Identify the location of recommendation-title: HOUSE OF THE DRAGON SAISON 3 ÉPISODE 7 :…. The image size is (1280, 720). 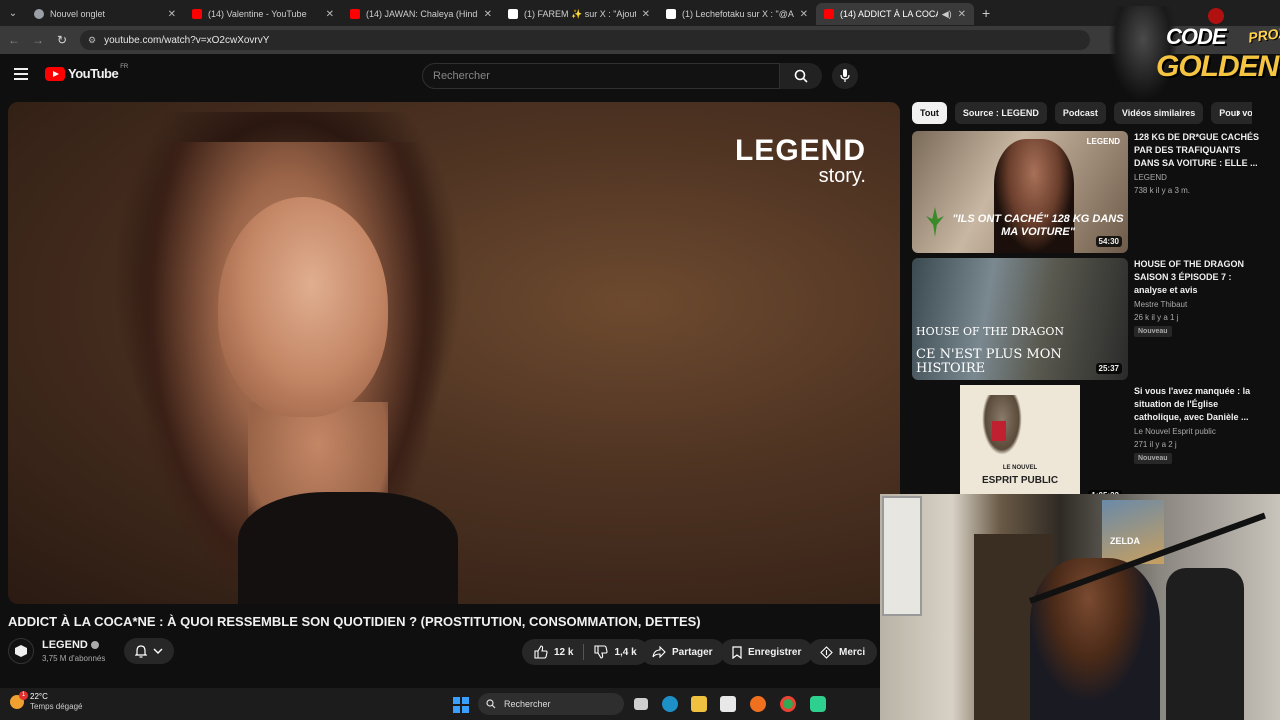
(1197, 277).